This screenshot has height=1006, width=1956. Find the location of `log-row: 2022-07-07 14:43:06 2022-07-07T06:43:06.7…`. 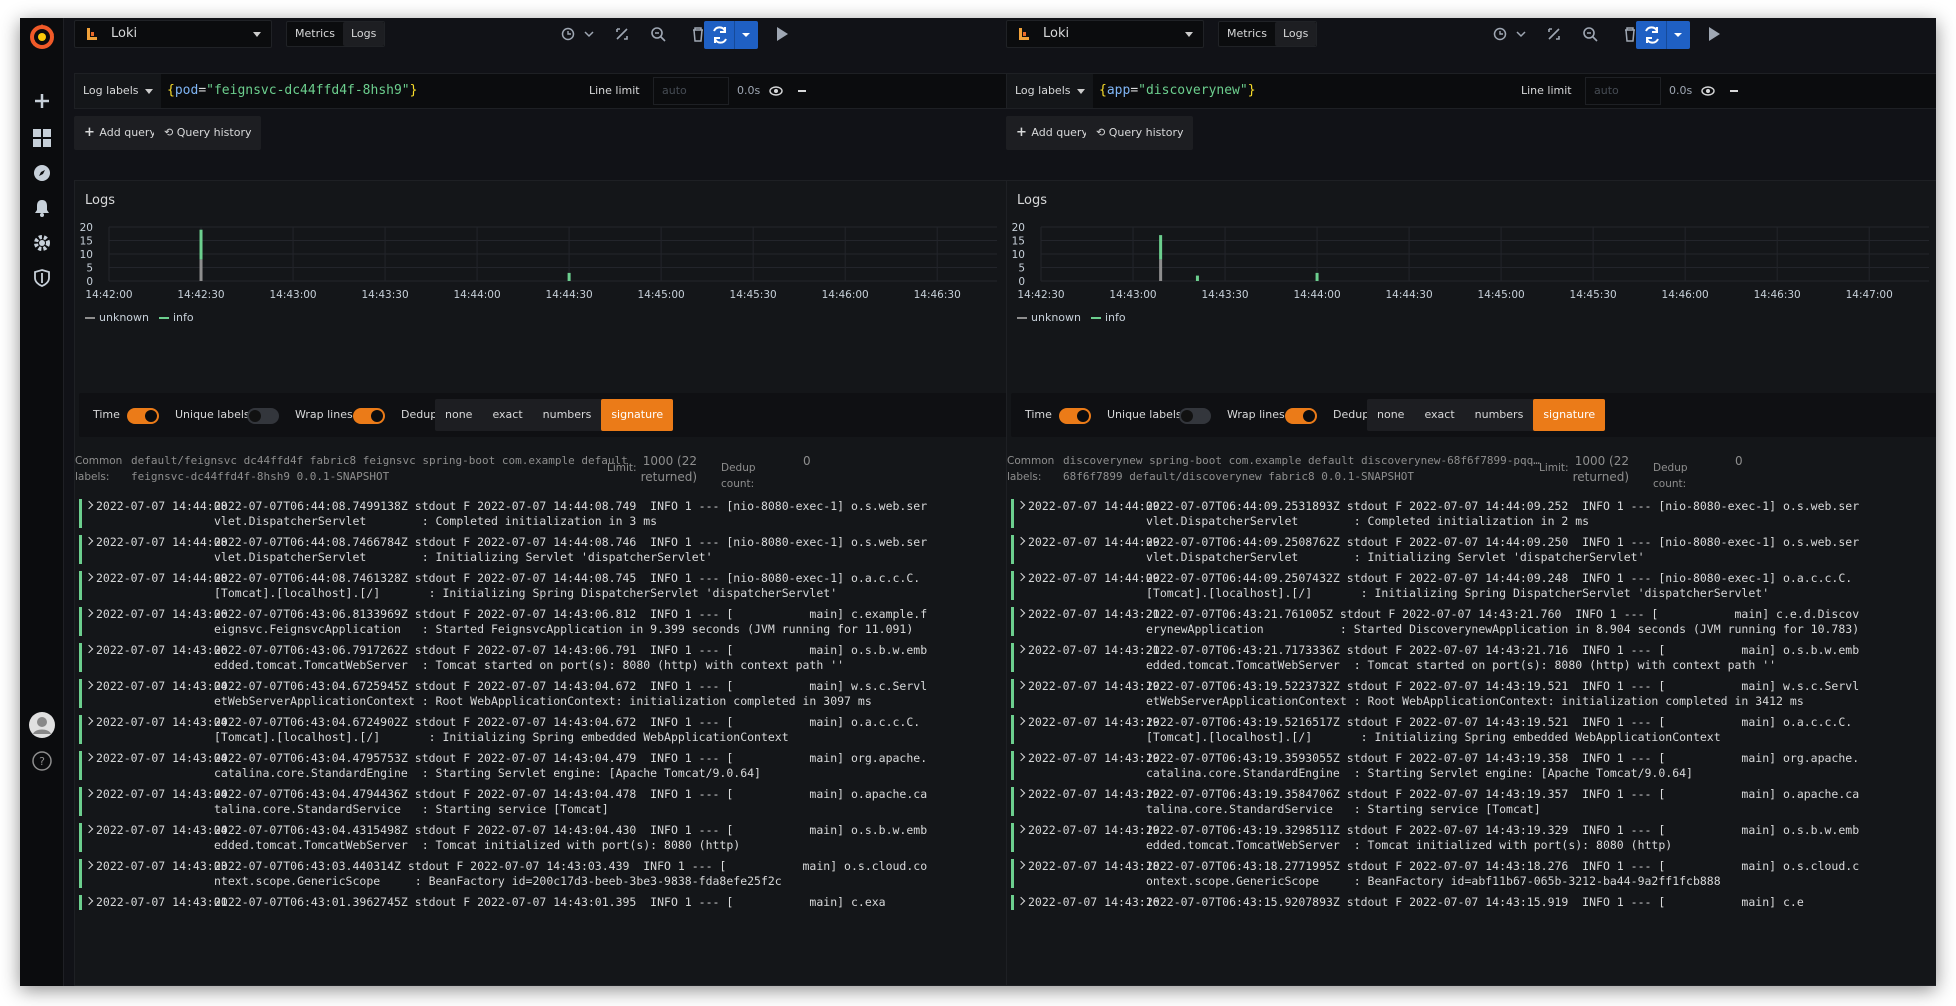

log-row: 2022-07-07 14:43:06 2022-07-07T06:43:06.7… is located at coordinates (544, 657).